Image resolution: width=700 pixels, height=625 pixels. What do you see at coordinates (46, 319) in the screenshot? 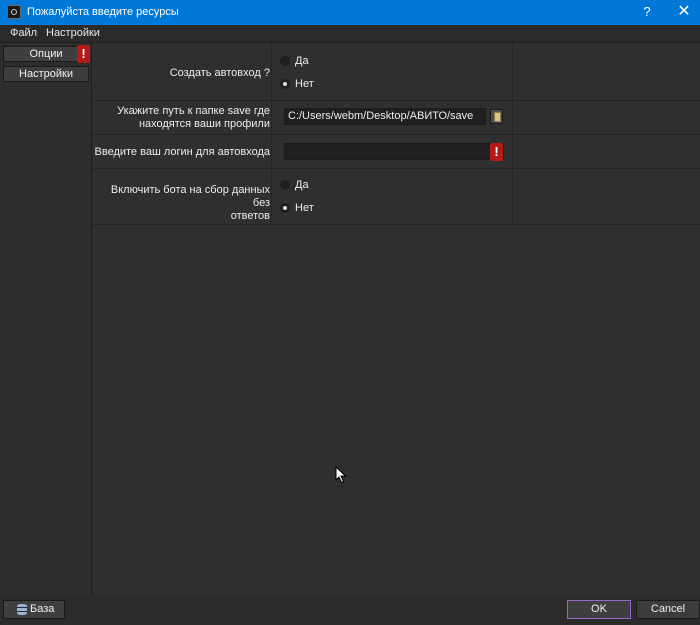
I see `category-panel: Опции ! Настройки` at bounding box center [46, 319].